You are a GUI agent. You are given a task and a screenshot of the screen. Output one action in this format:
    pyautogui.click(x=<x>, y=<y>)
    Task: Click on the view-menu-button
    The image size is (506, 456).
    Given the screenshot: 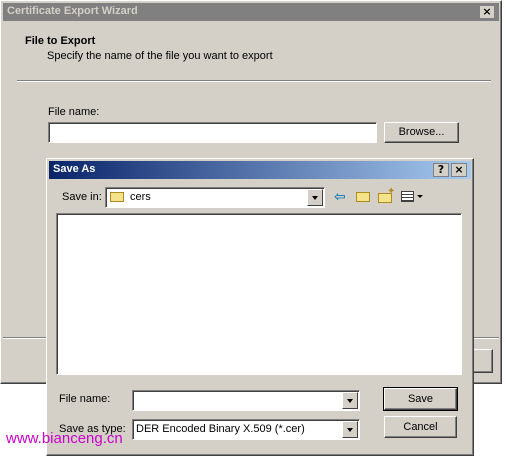 What is the action you would take?
    pyautogui.click(x=413, y=197)
    